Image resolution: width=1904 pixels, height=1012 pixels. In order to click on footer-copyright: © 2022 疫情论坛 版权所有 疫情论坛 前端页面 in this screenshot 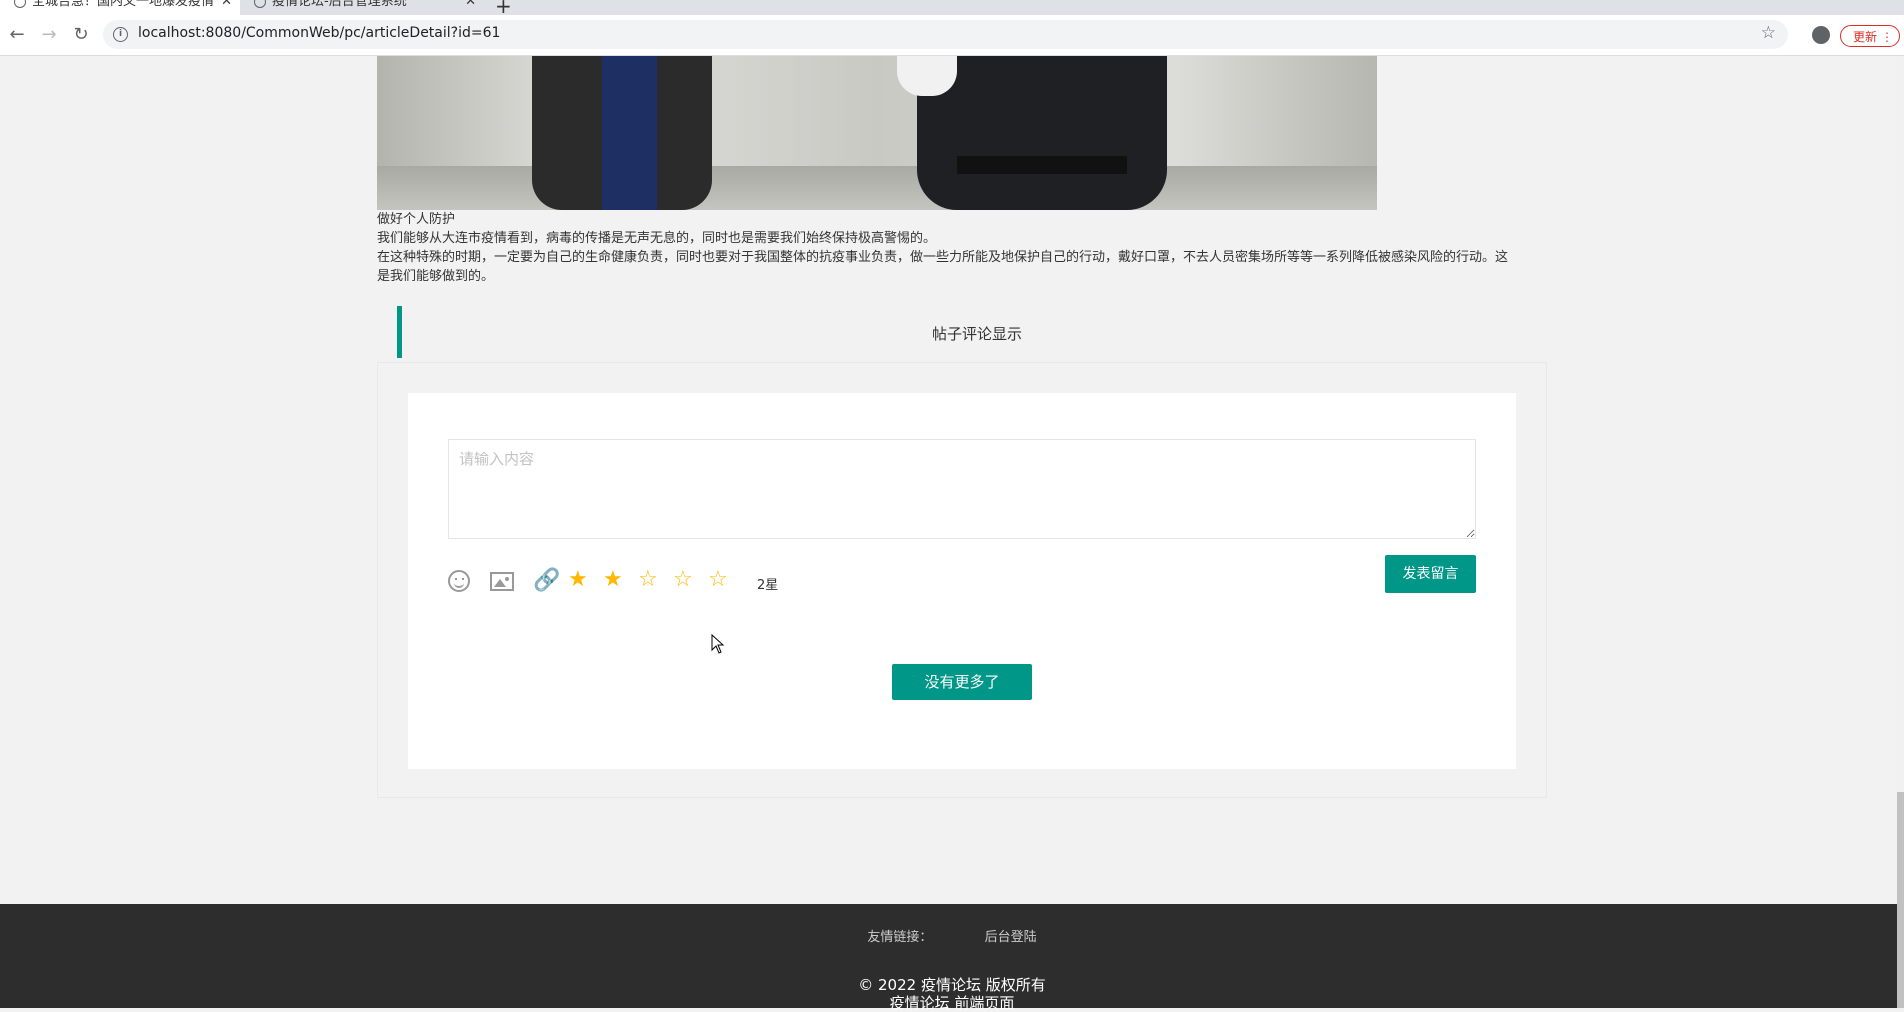, I will do `click(952, 994)`.